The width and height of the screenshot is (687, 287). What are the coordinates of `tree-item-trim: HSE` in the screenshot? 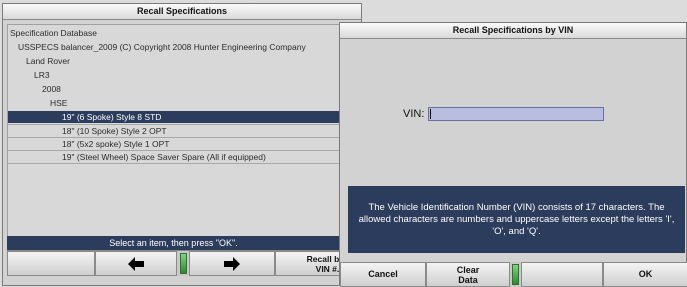 It's located at (194, 103).